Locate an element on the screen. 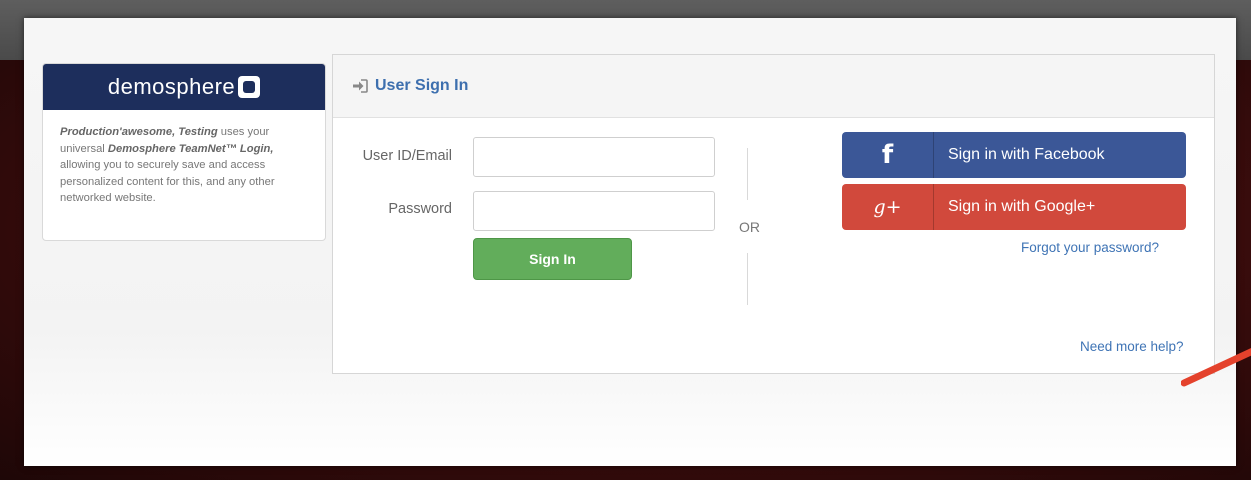  divider-top is located at coordinates (747, 174).